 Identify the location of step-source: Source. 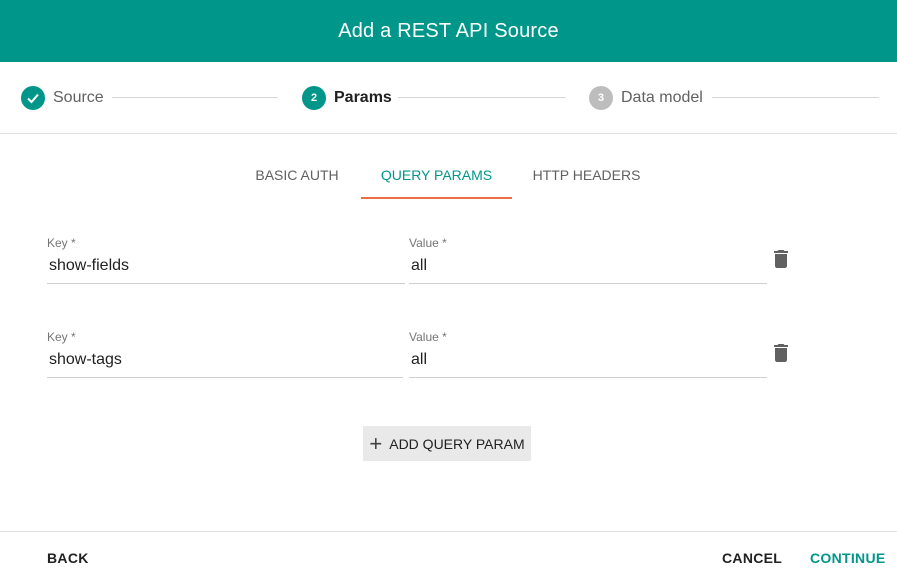
(62, 98).